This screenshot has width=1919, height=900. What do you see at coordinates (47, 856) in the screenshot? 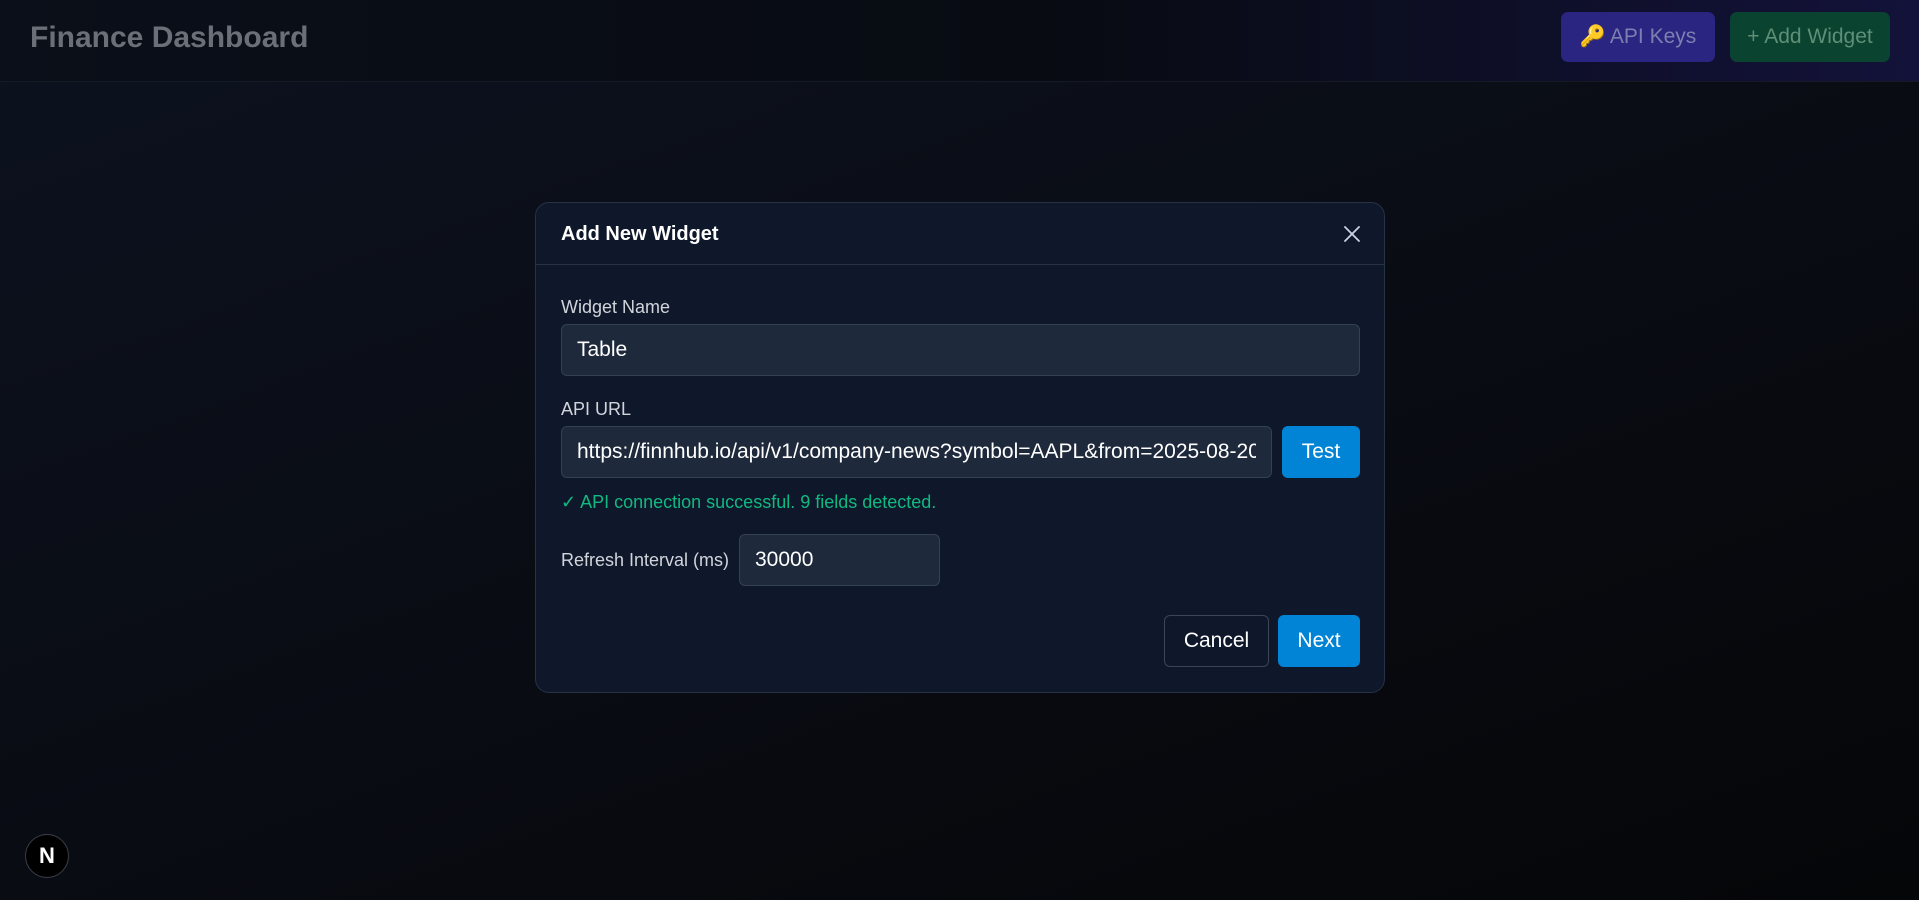
I see `nextjs-badge-icon: N` at bounding box center [47, 856].